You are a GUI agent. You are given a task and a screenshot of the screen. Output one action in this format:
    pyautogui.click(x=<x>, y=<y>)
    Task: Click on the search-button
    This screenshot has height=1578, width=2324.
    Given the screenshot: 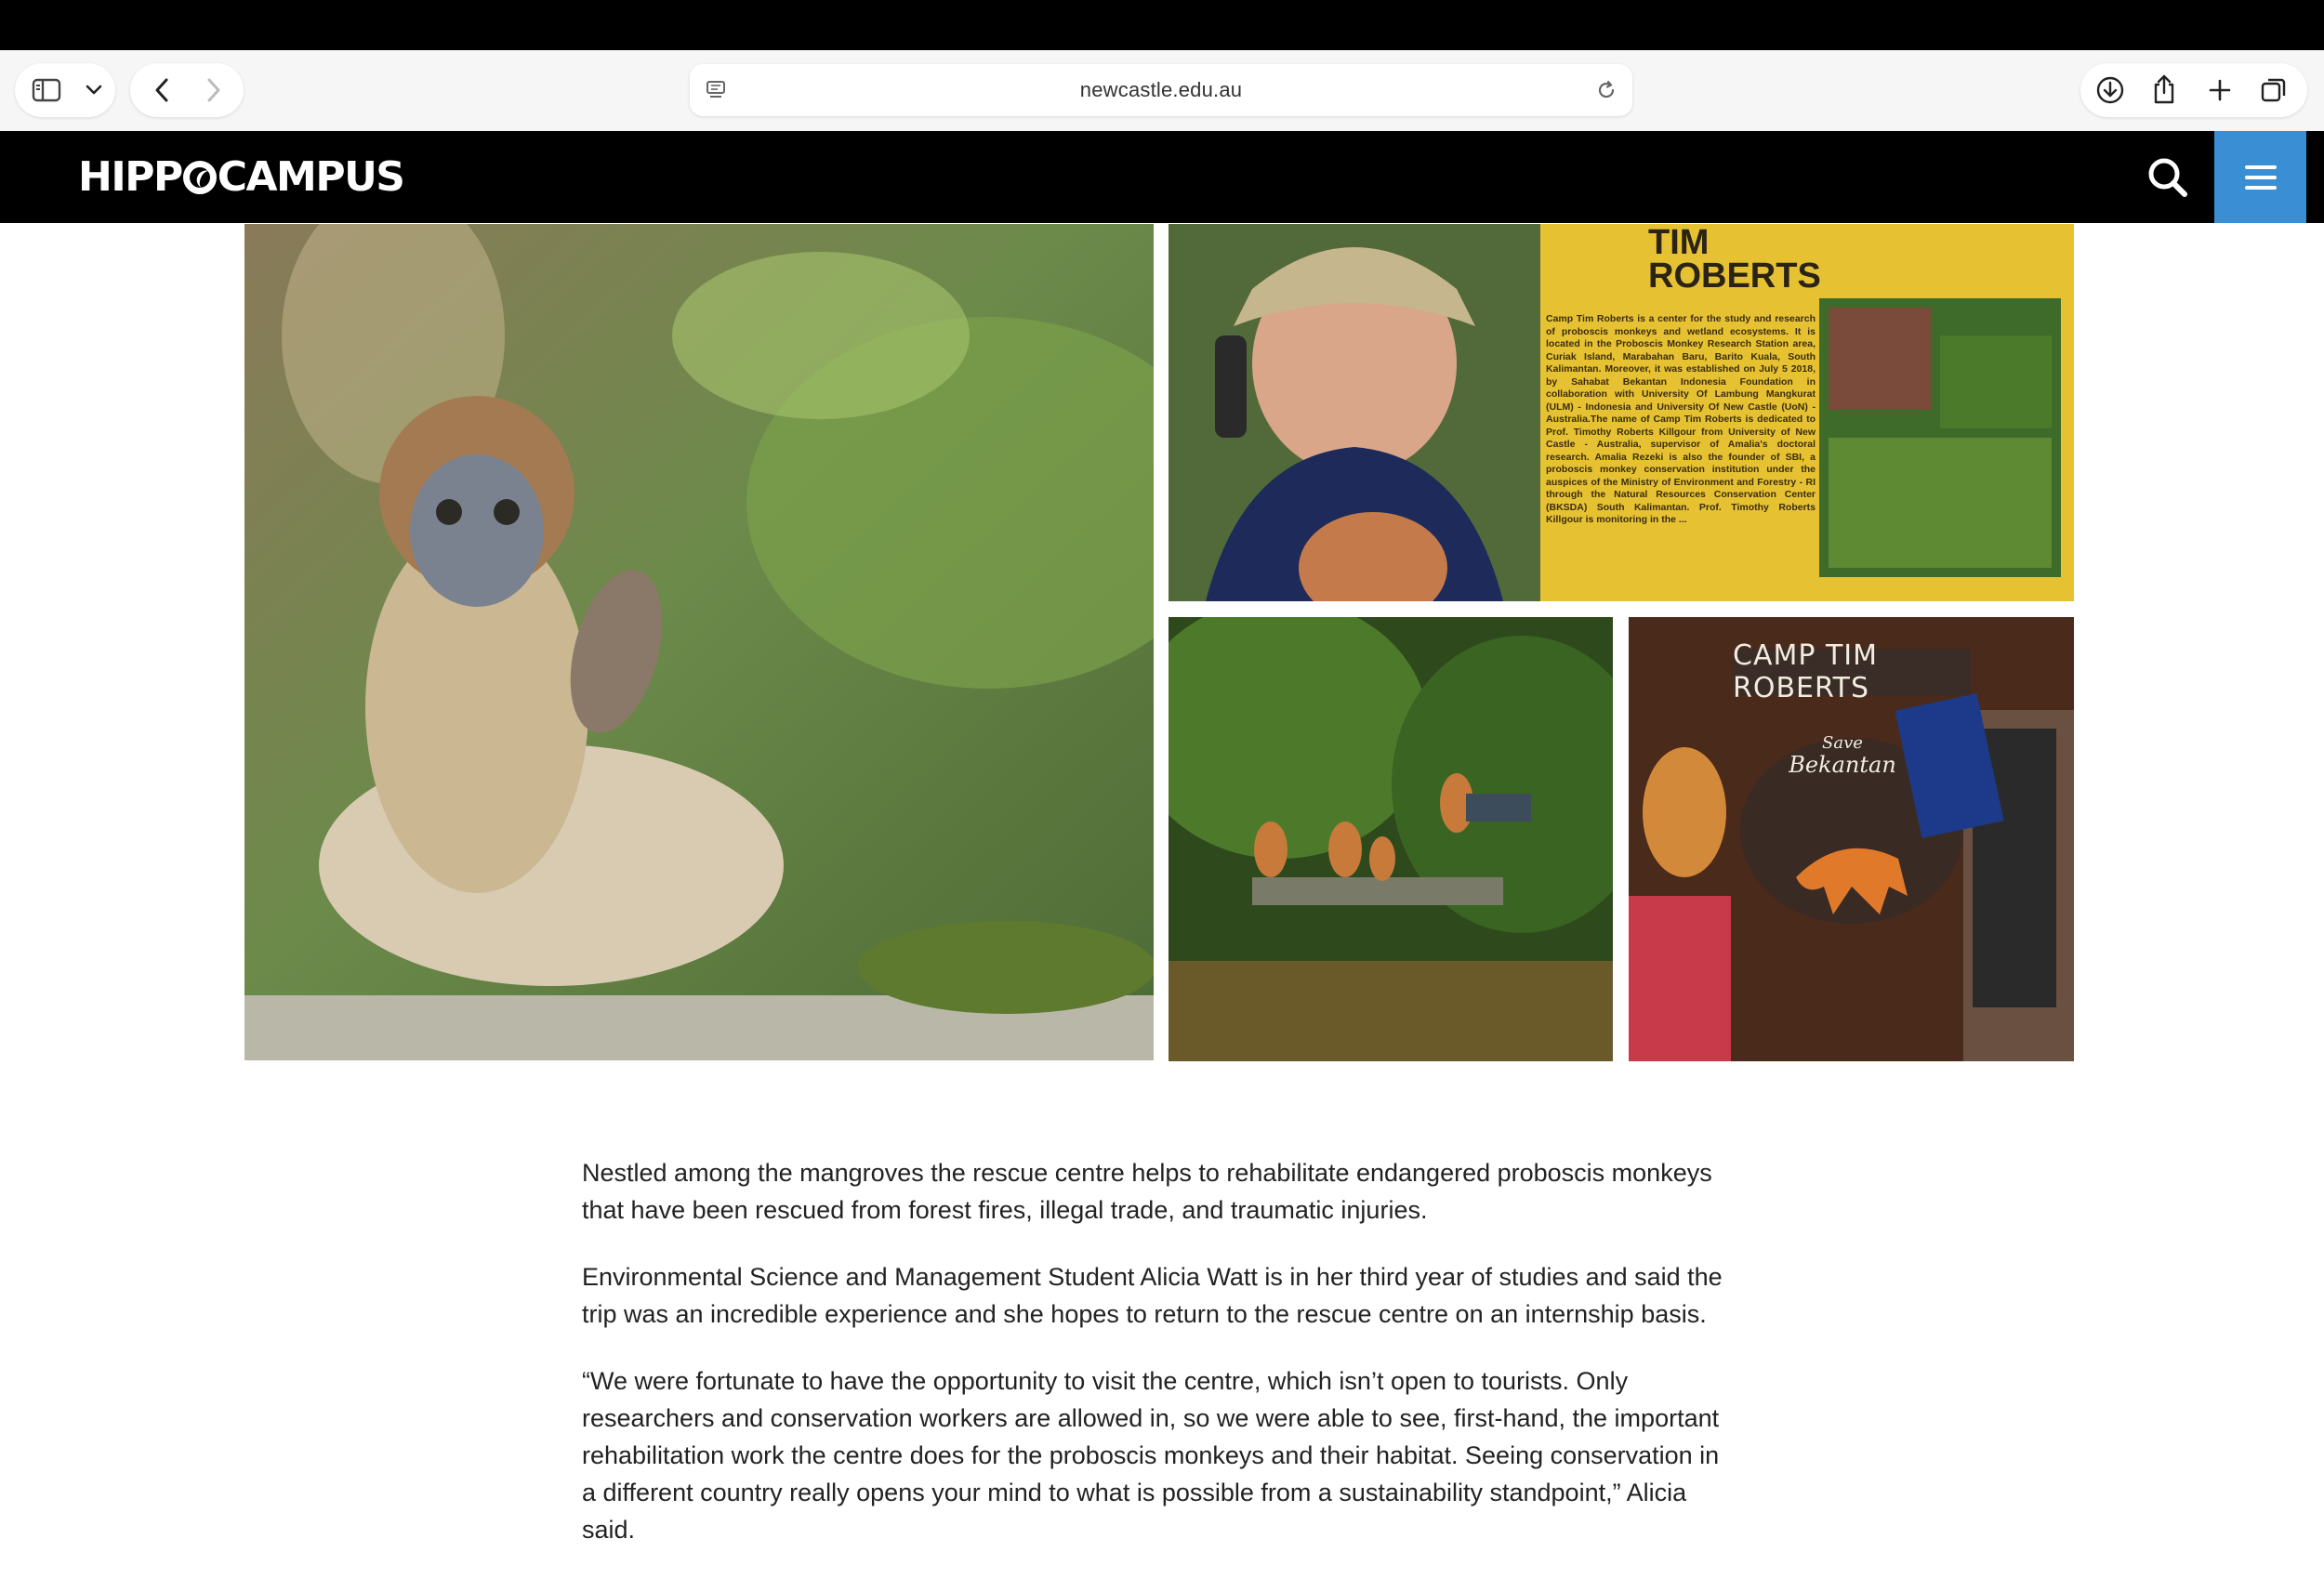 What is the action you would take?
    pyautogui.click(x=2168, y=177)
    